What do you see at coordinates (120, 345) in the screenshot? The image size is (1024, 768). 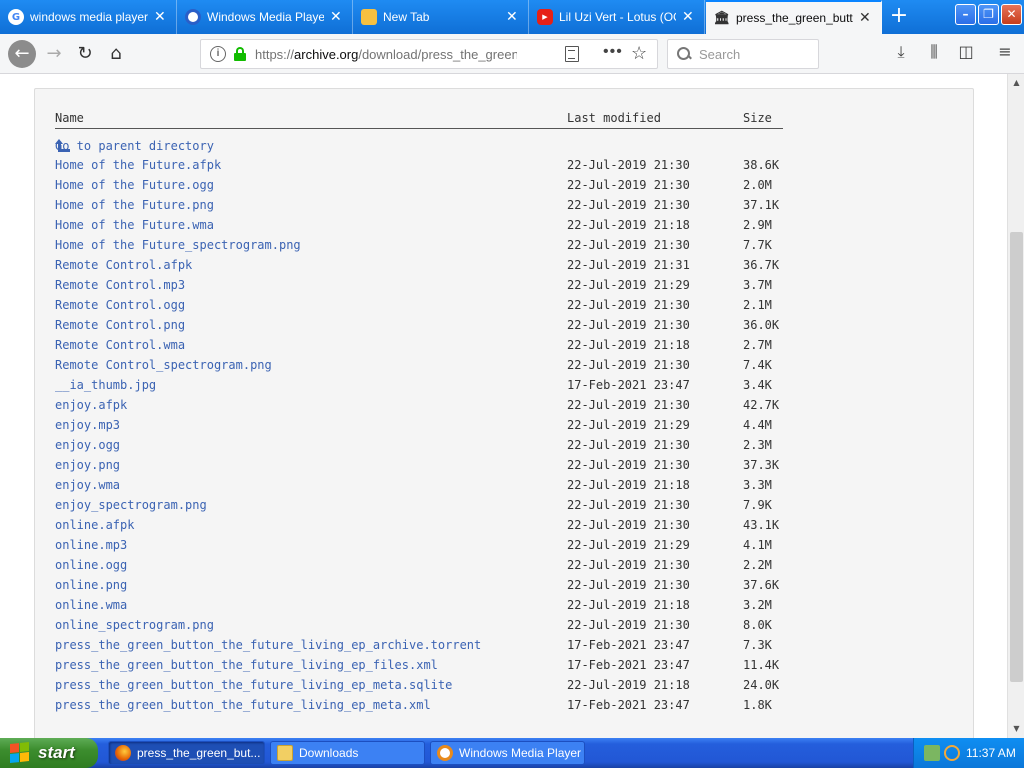 I see `file-name-link: Remote Control.wma` at bounding box center [120, 345].